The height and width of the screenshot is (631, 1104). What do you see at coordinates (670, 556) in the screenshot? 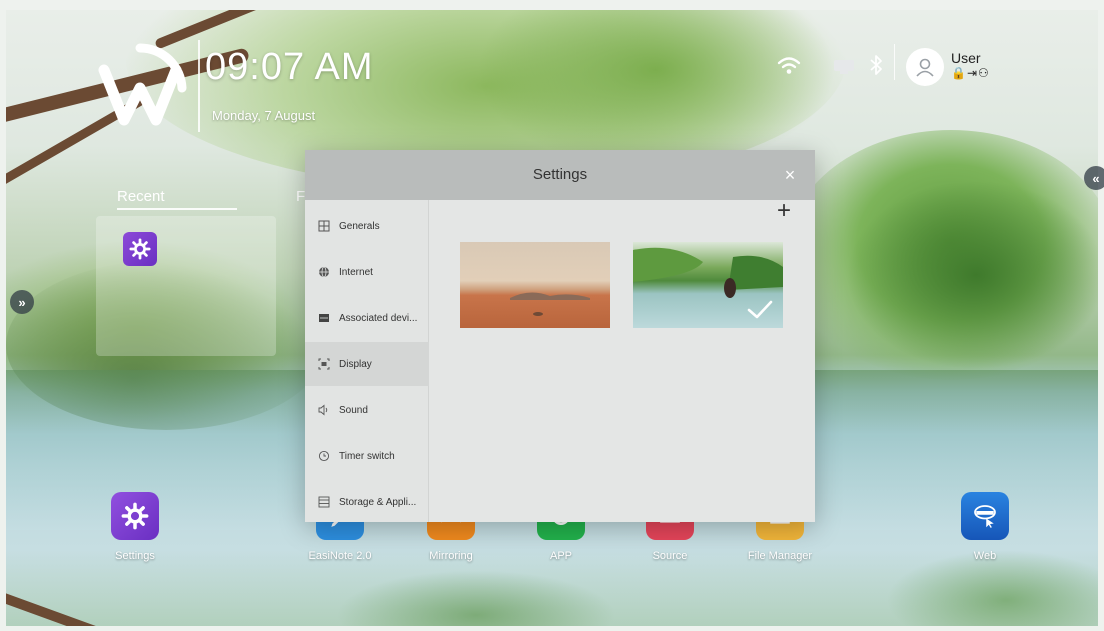
I see `dock-label: Source` at bounding box center [670, 556].